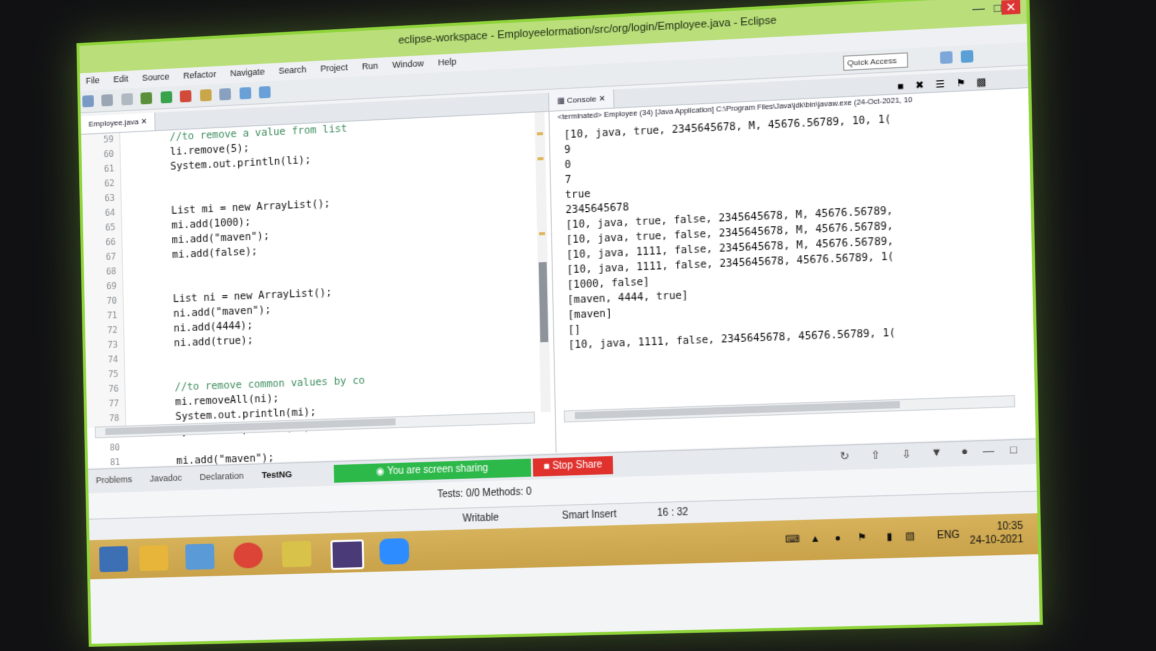  Describe the element at coordinates (99, 156) in the screenshot. I see `line-number: 60` at that location.